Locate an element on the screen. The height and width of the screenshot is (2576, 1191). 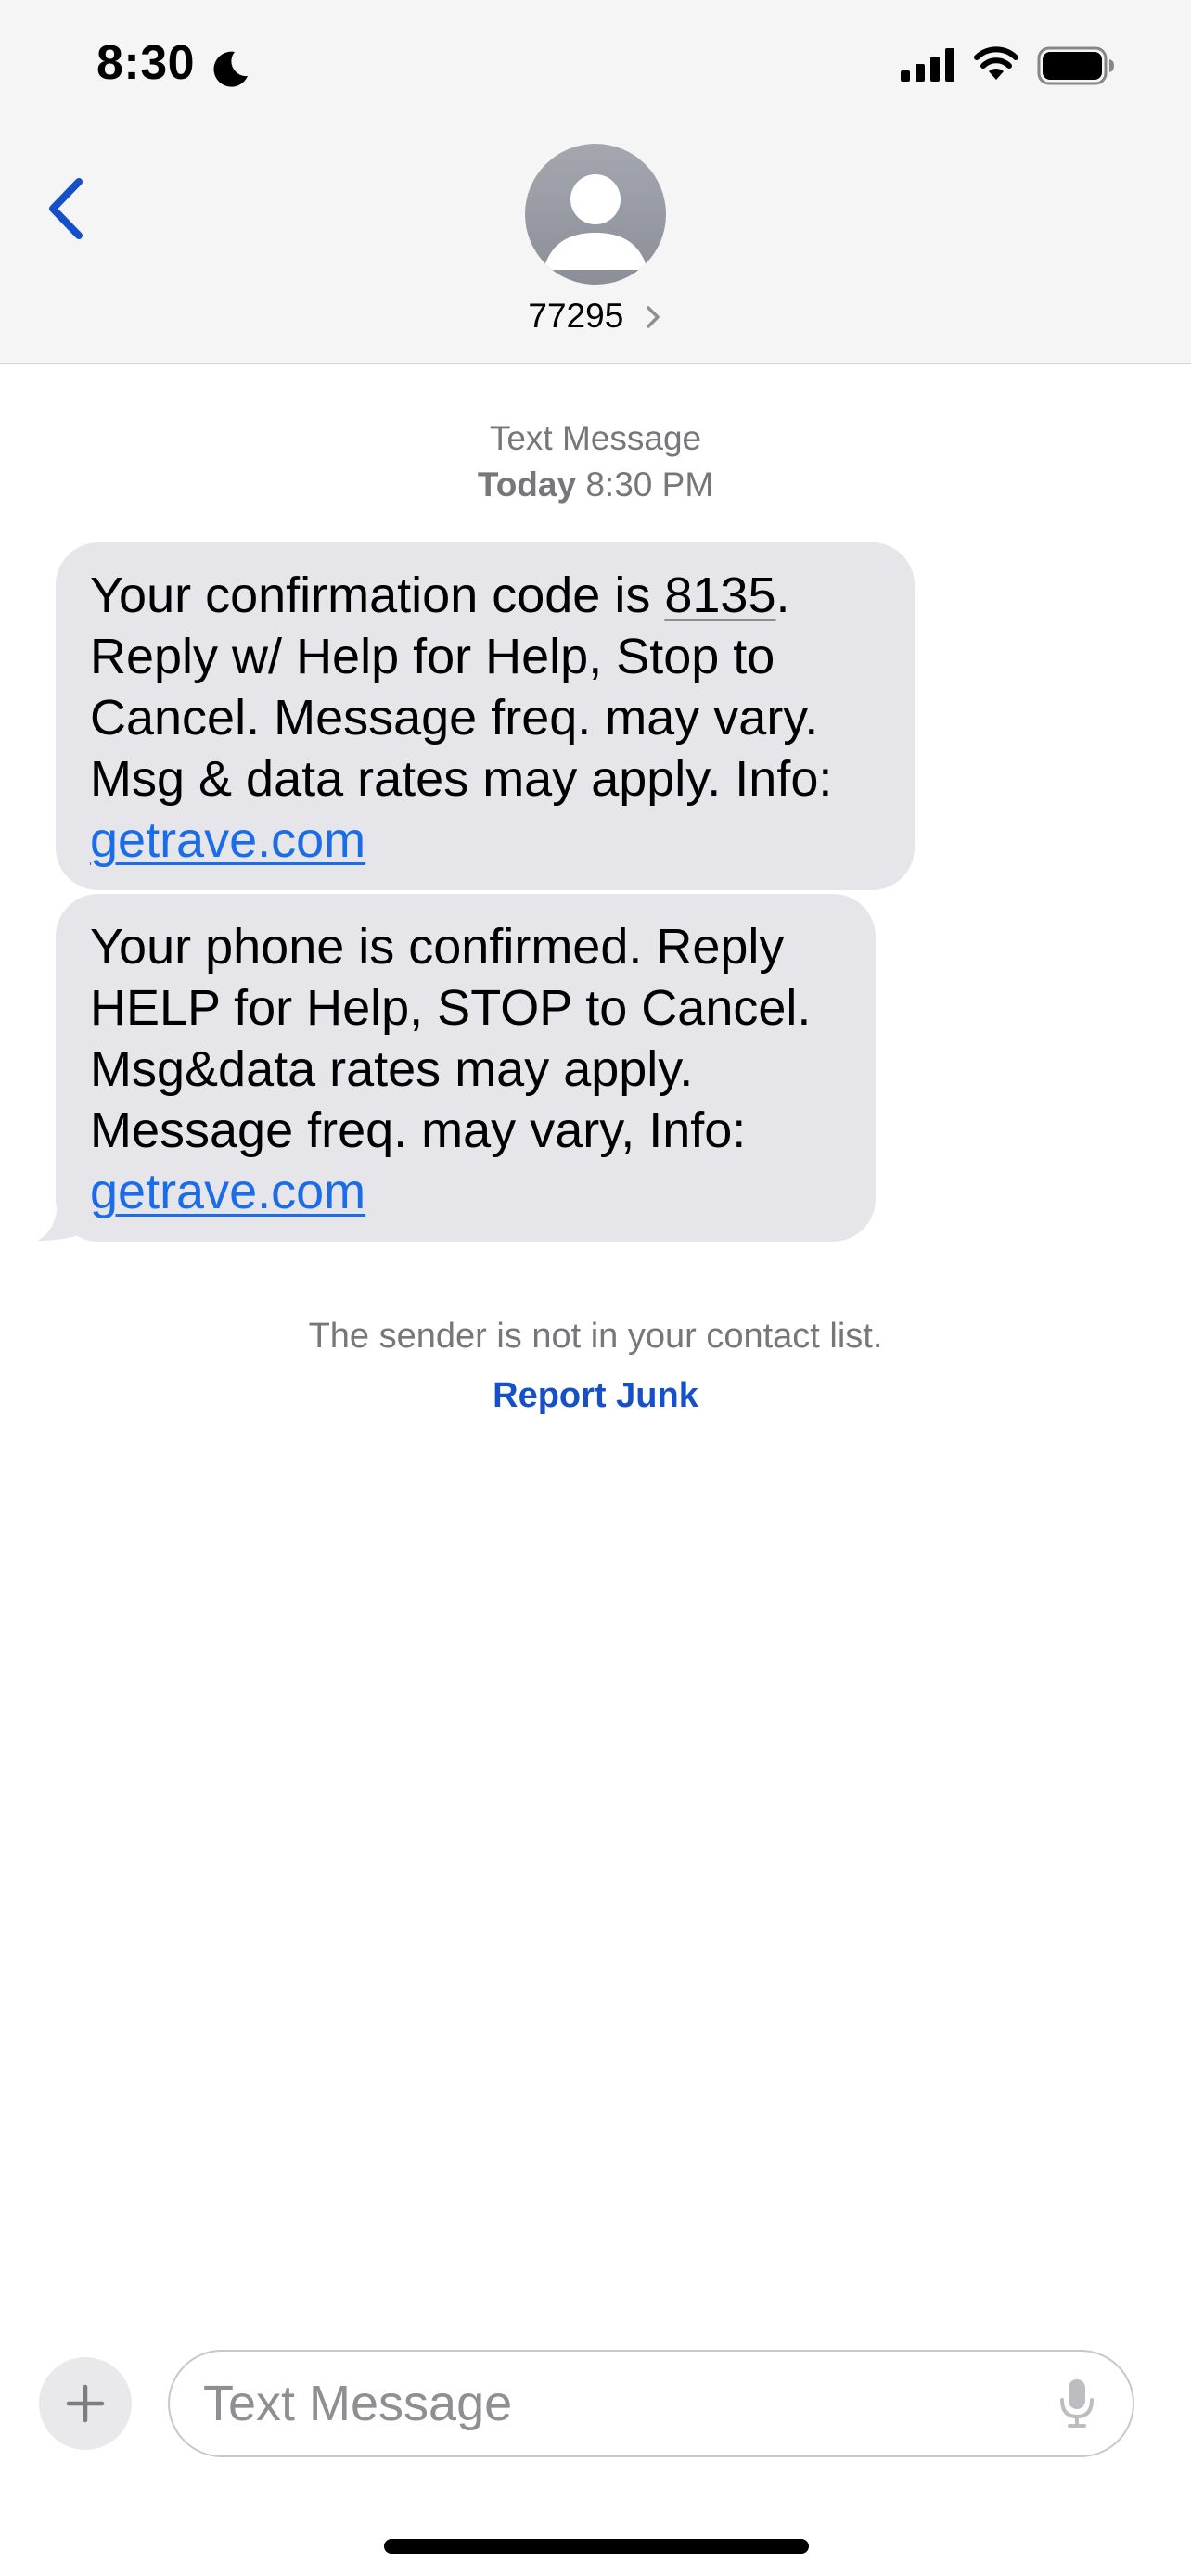
timestamp: Today 8:30 PM is located at coordinates (595, 485).